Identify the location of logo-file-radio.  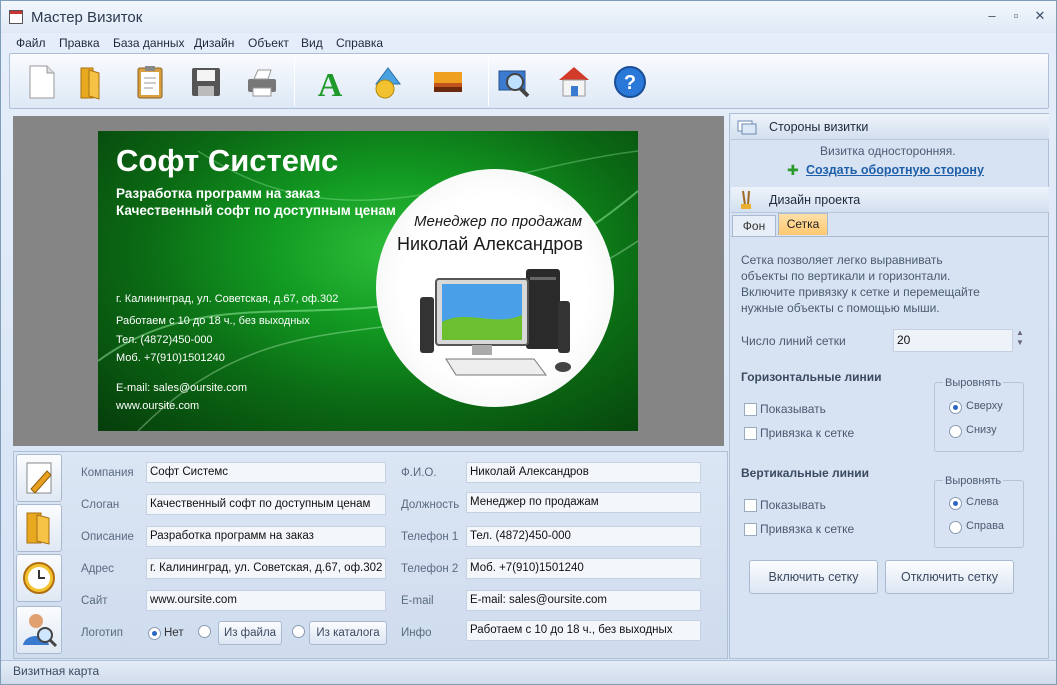
(204, 631).